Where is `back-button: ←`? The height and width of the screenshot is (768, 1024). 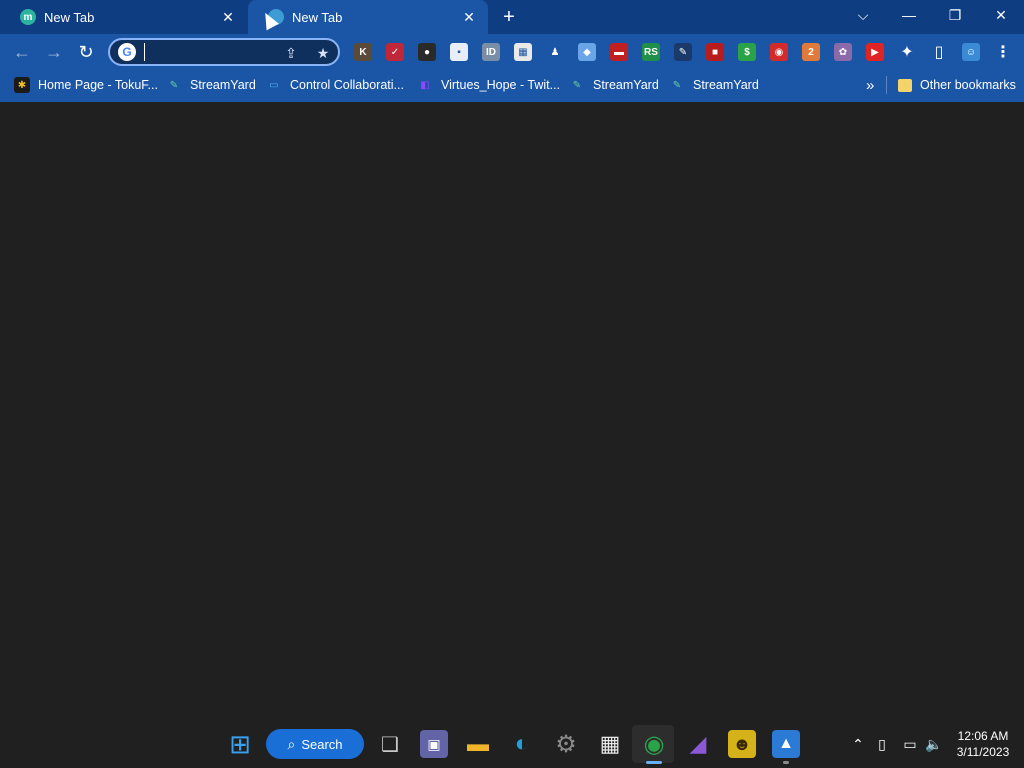 back-button: ← is located at coordinates (22, 52).